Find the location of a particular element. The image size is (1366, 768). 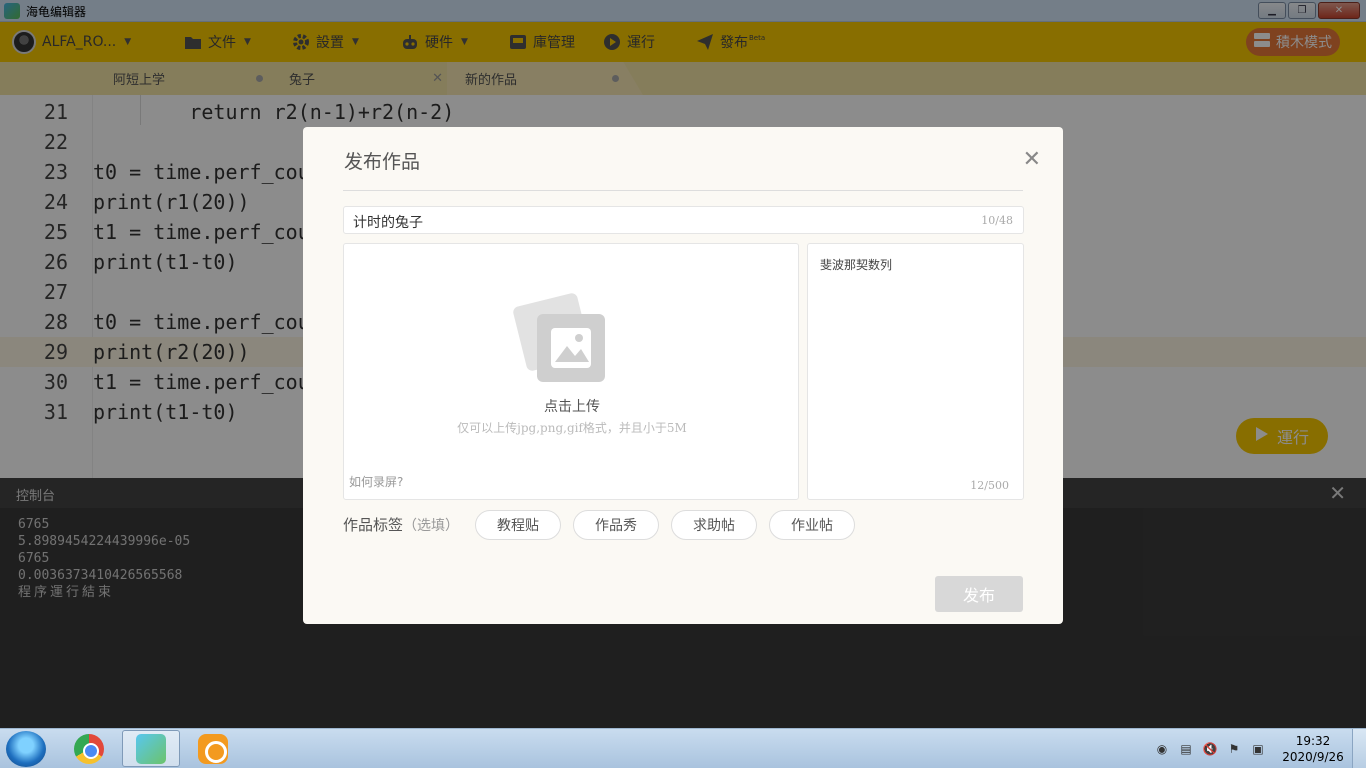

tag-help: 求助帖 is located at coordinates (714, 525).